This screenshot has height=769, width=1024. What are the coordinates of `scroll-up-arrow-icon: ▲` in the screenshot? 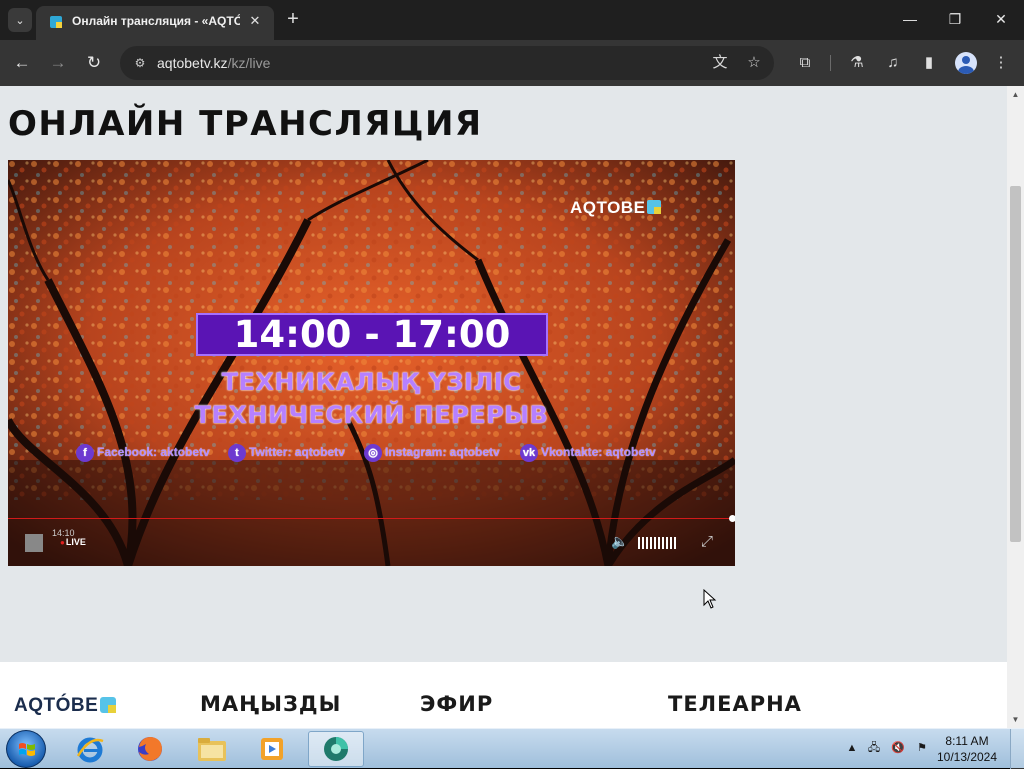 It's located at (1015, 94).